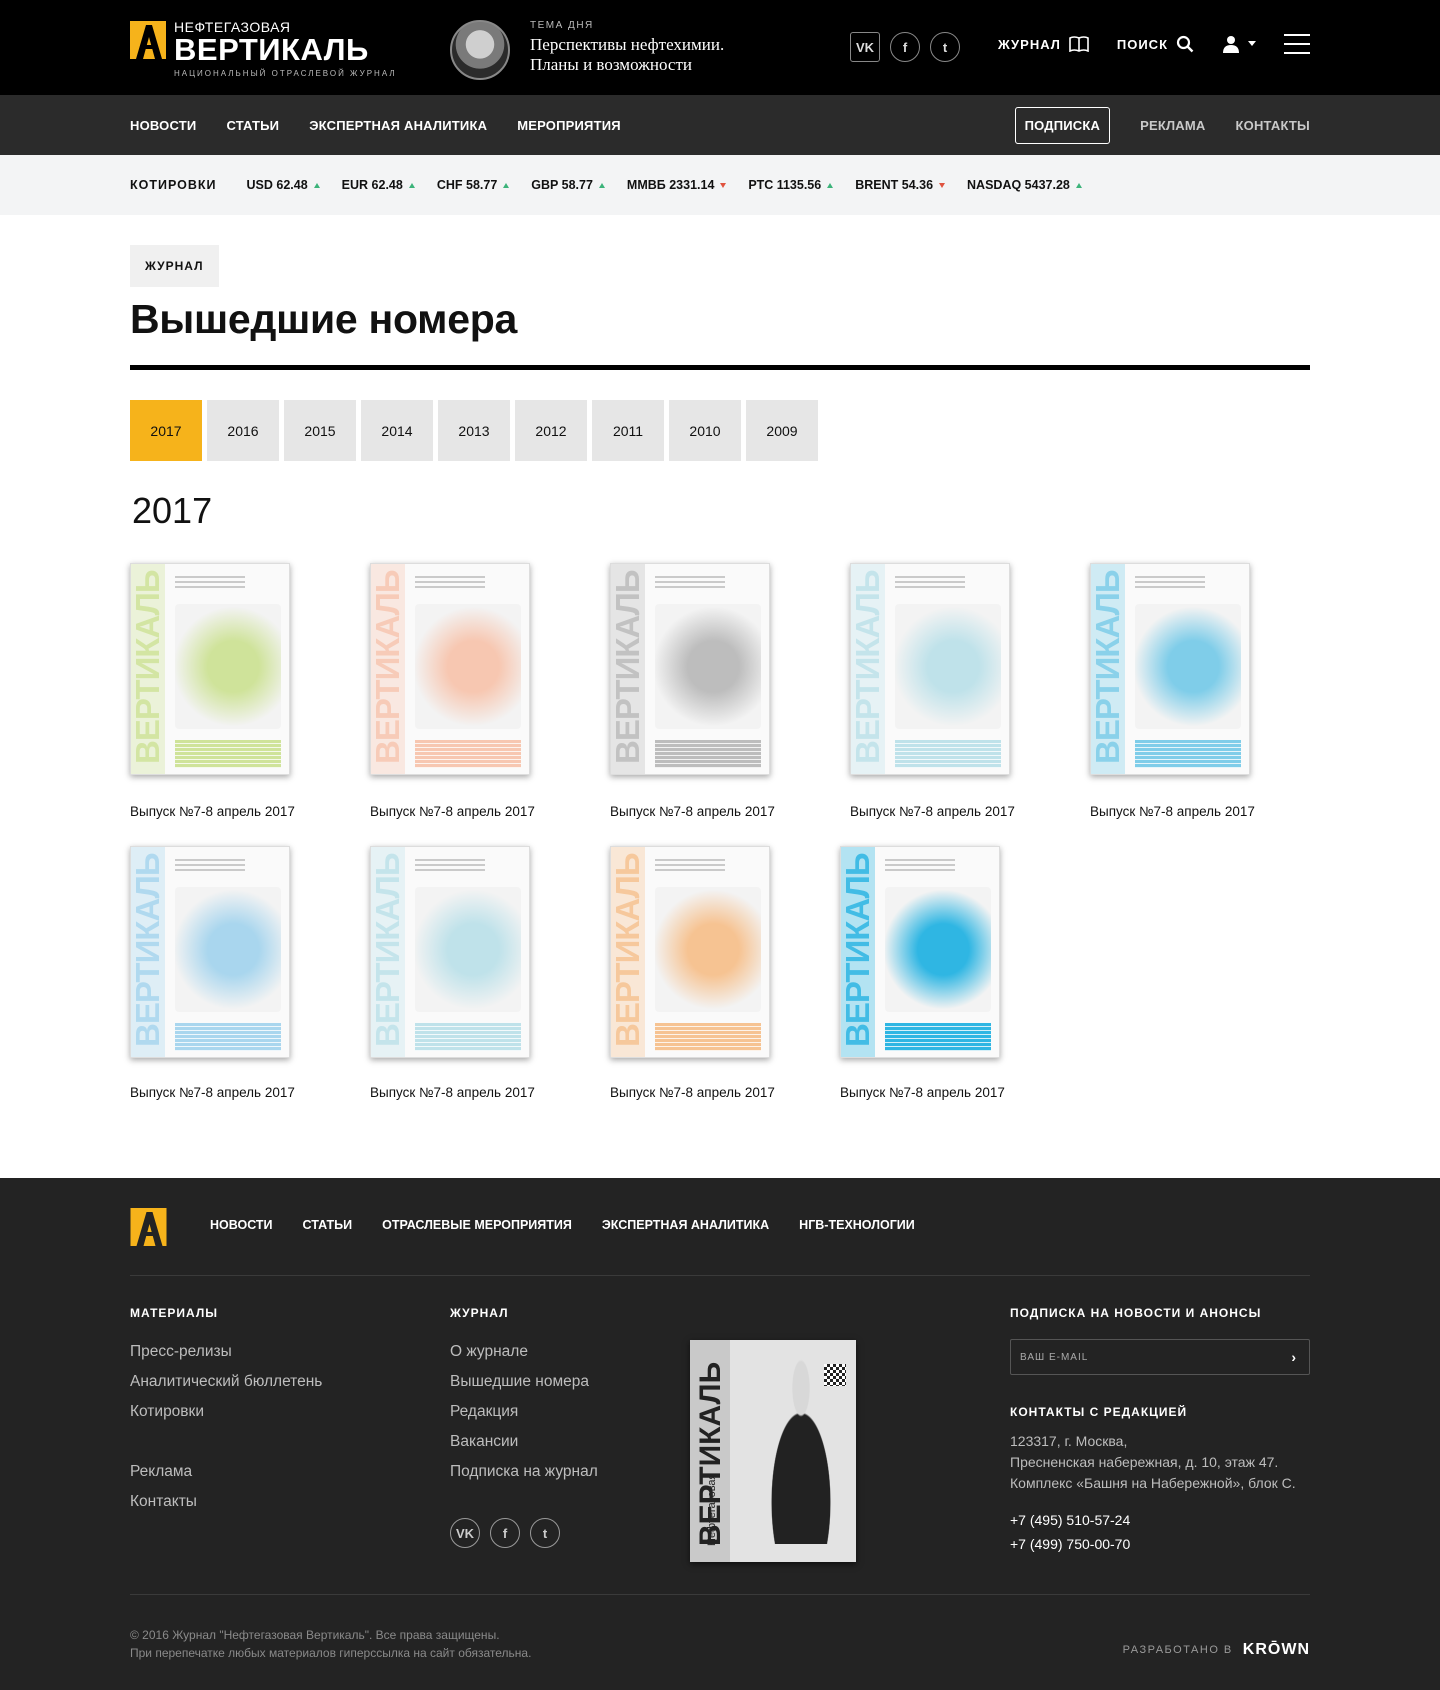  I want to click on quote-text: РТС 1135.56, so click(785, 185).